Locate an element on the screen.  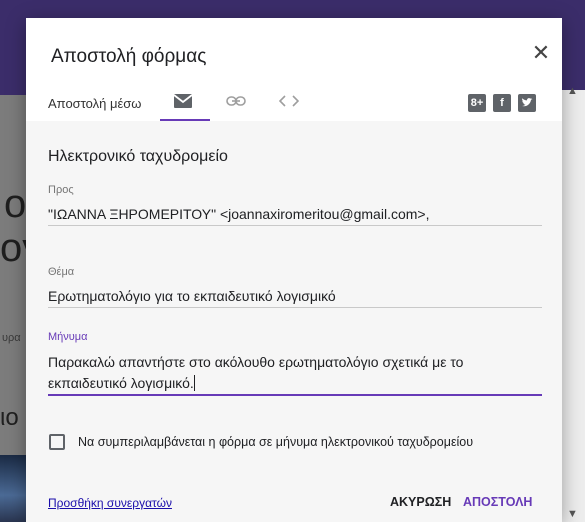
subject-label: Θέμα is located at coordinates (61, 272).